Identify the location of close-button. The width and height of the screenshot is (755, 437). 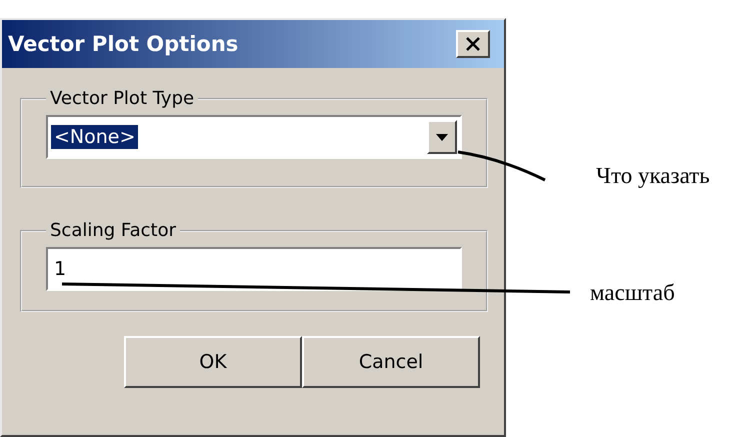
(473, 44).